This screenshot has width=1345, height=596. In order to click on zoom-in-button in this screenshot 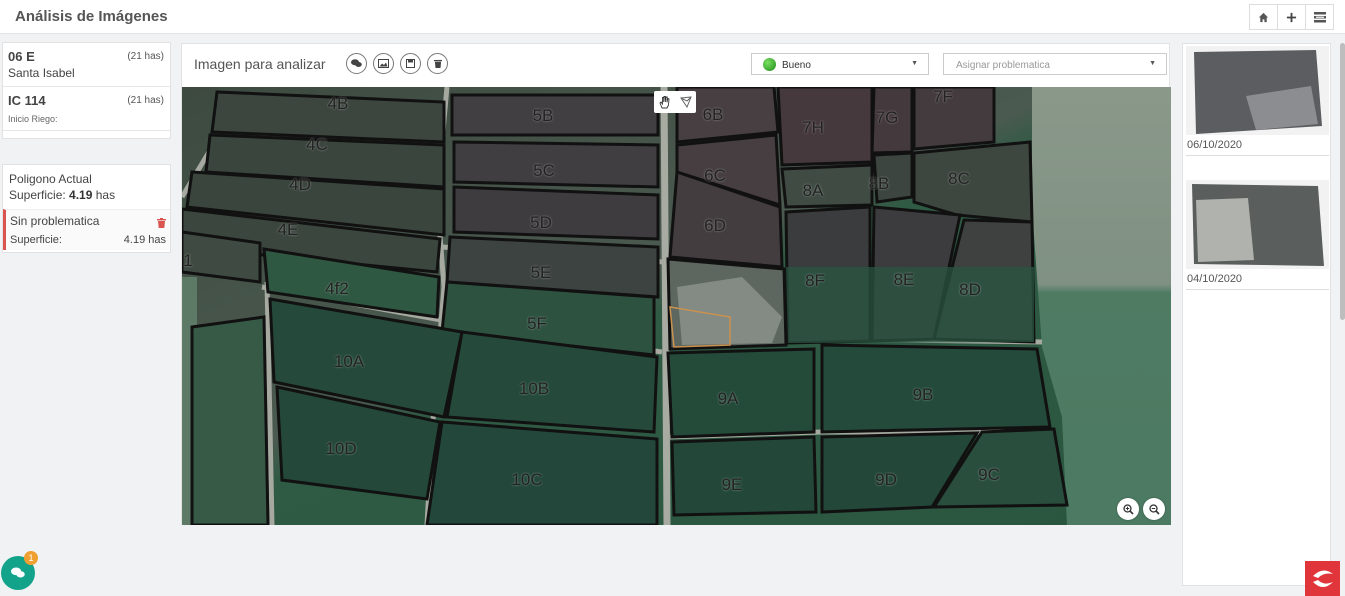, I will do `click(1128, 509)`.